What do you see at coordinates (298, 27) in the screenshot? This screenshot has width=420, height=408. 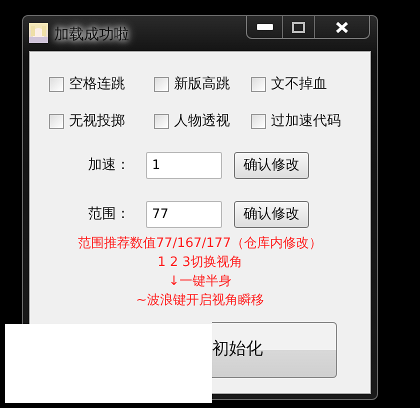 I see `maximize-icon` at bounding box center [298, 27].